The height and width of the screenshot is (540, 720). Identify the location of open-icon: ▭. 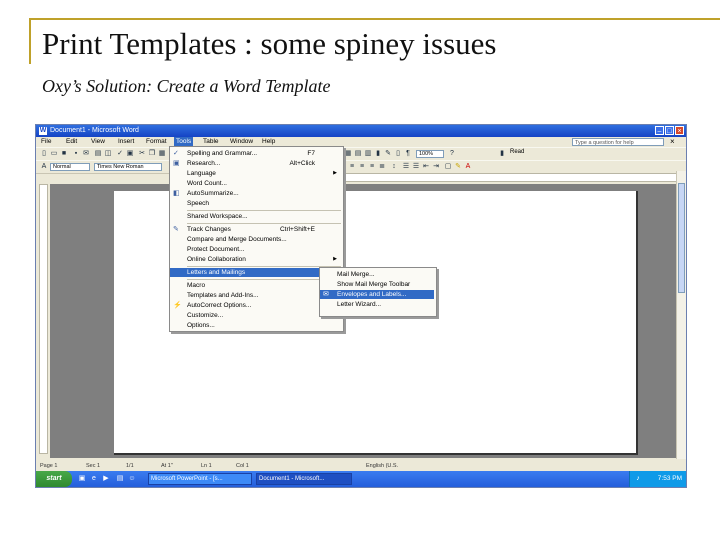
(54, 154).